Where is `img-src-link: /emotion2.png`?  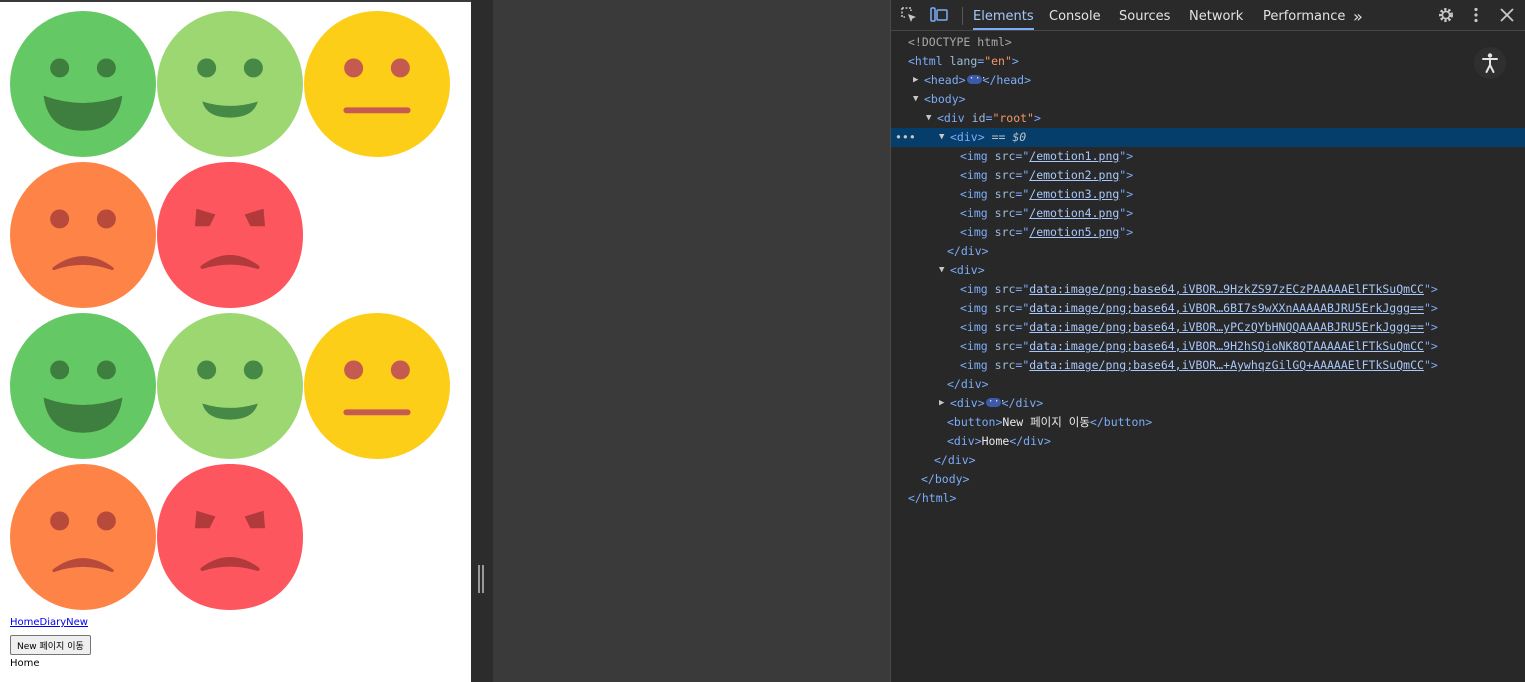
img-src-link: /emotion2.png is located at coordinates (1074, 175).